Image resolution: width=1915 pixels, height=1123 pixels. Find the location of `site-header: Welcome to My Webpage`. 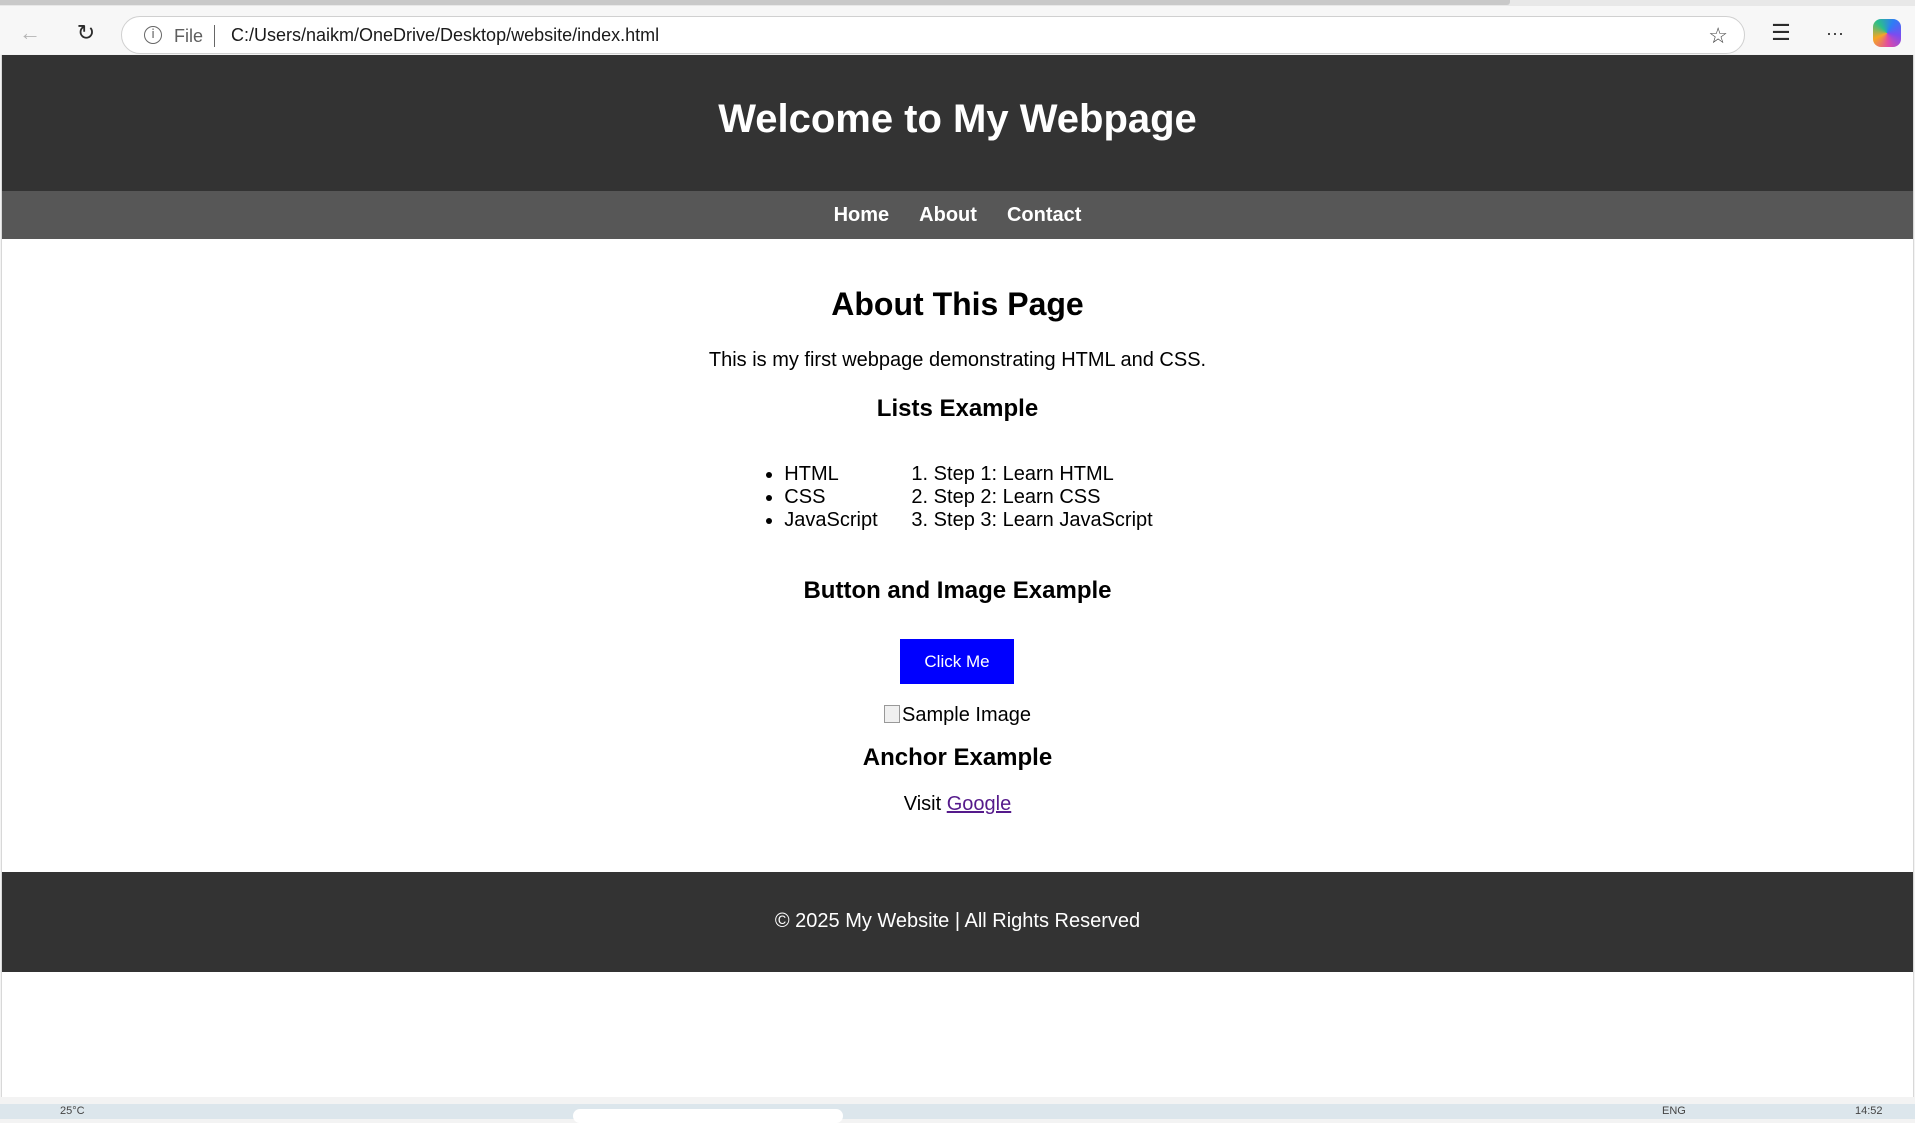

site-header: Welcome to My Webpage is located at coordinates (957, 123).